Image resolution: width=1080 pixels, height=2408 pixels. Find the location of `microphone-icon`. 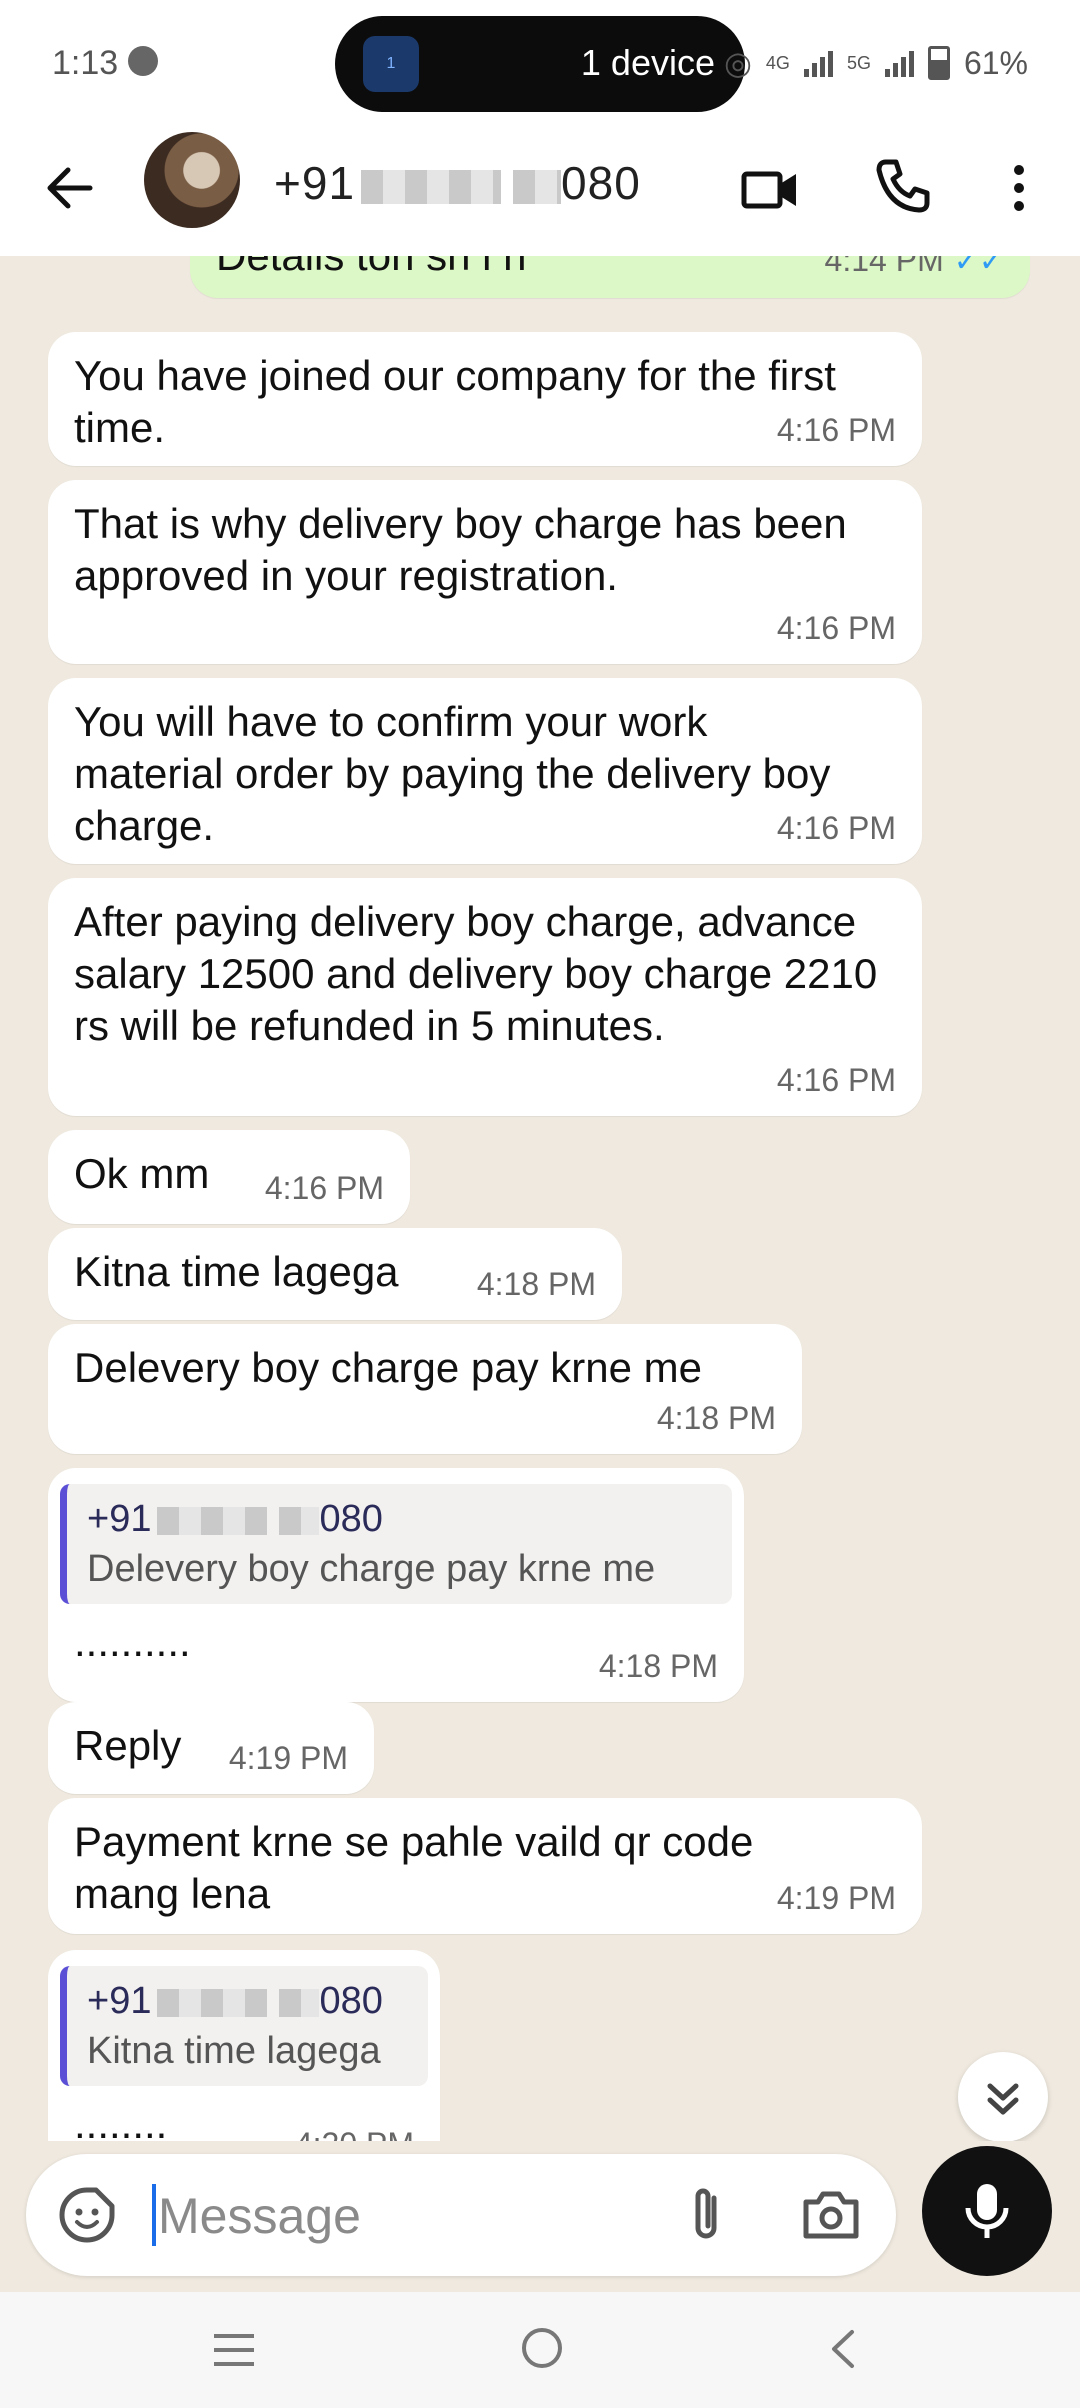

microphone-icon is located at coordinates (987, 2211).